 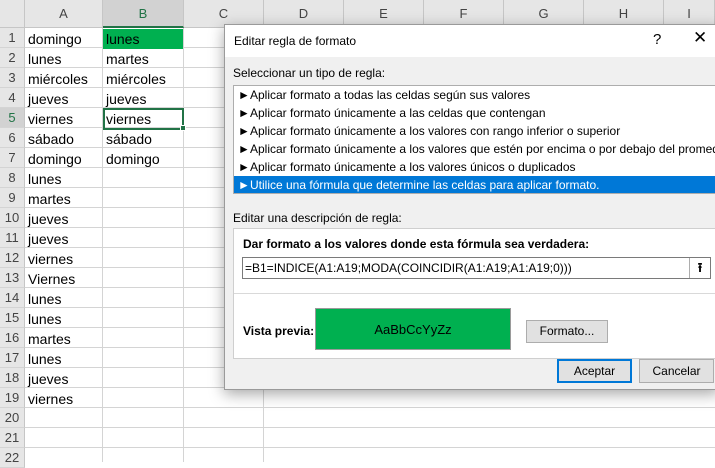 I want to click on edit-description-label: Editar una descripción de regla:, so click(x=317, y=218).